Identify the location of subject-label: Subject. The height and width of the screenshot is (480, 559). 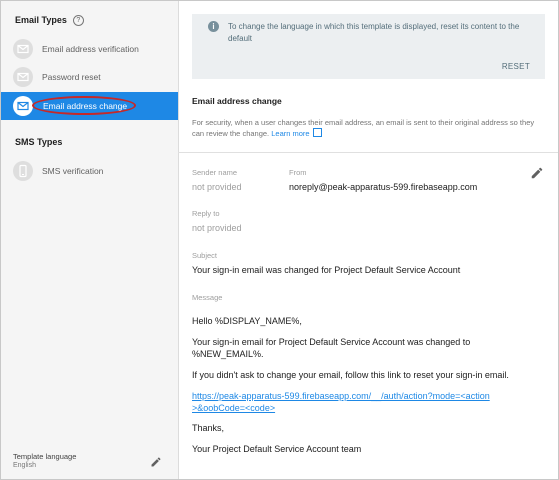
(205, 255).